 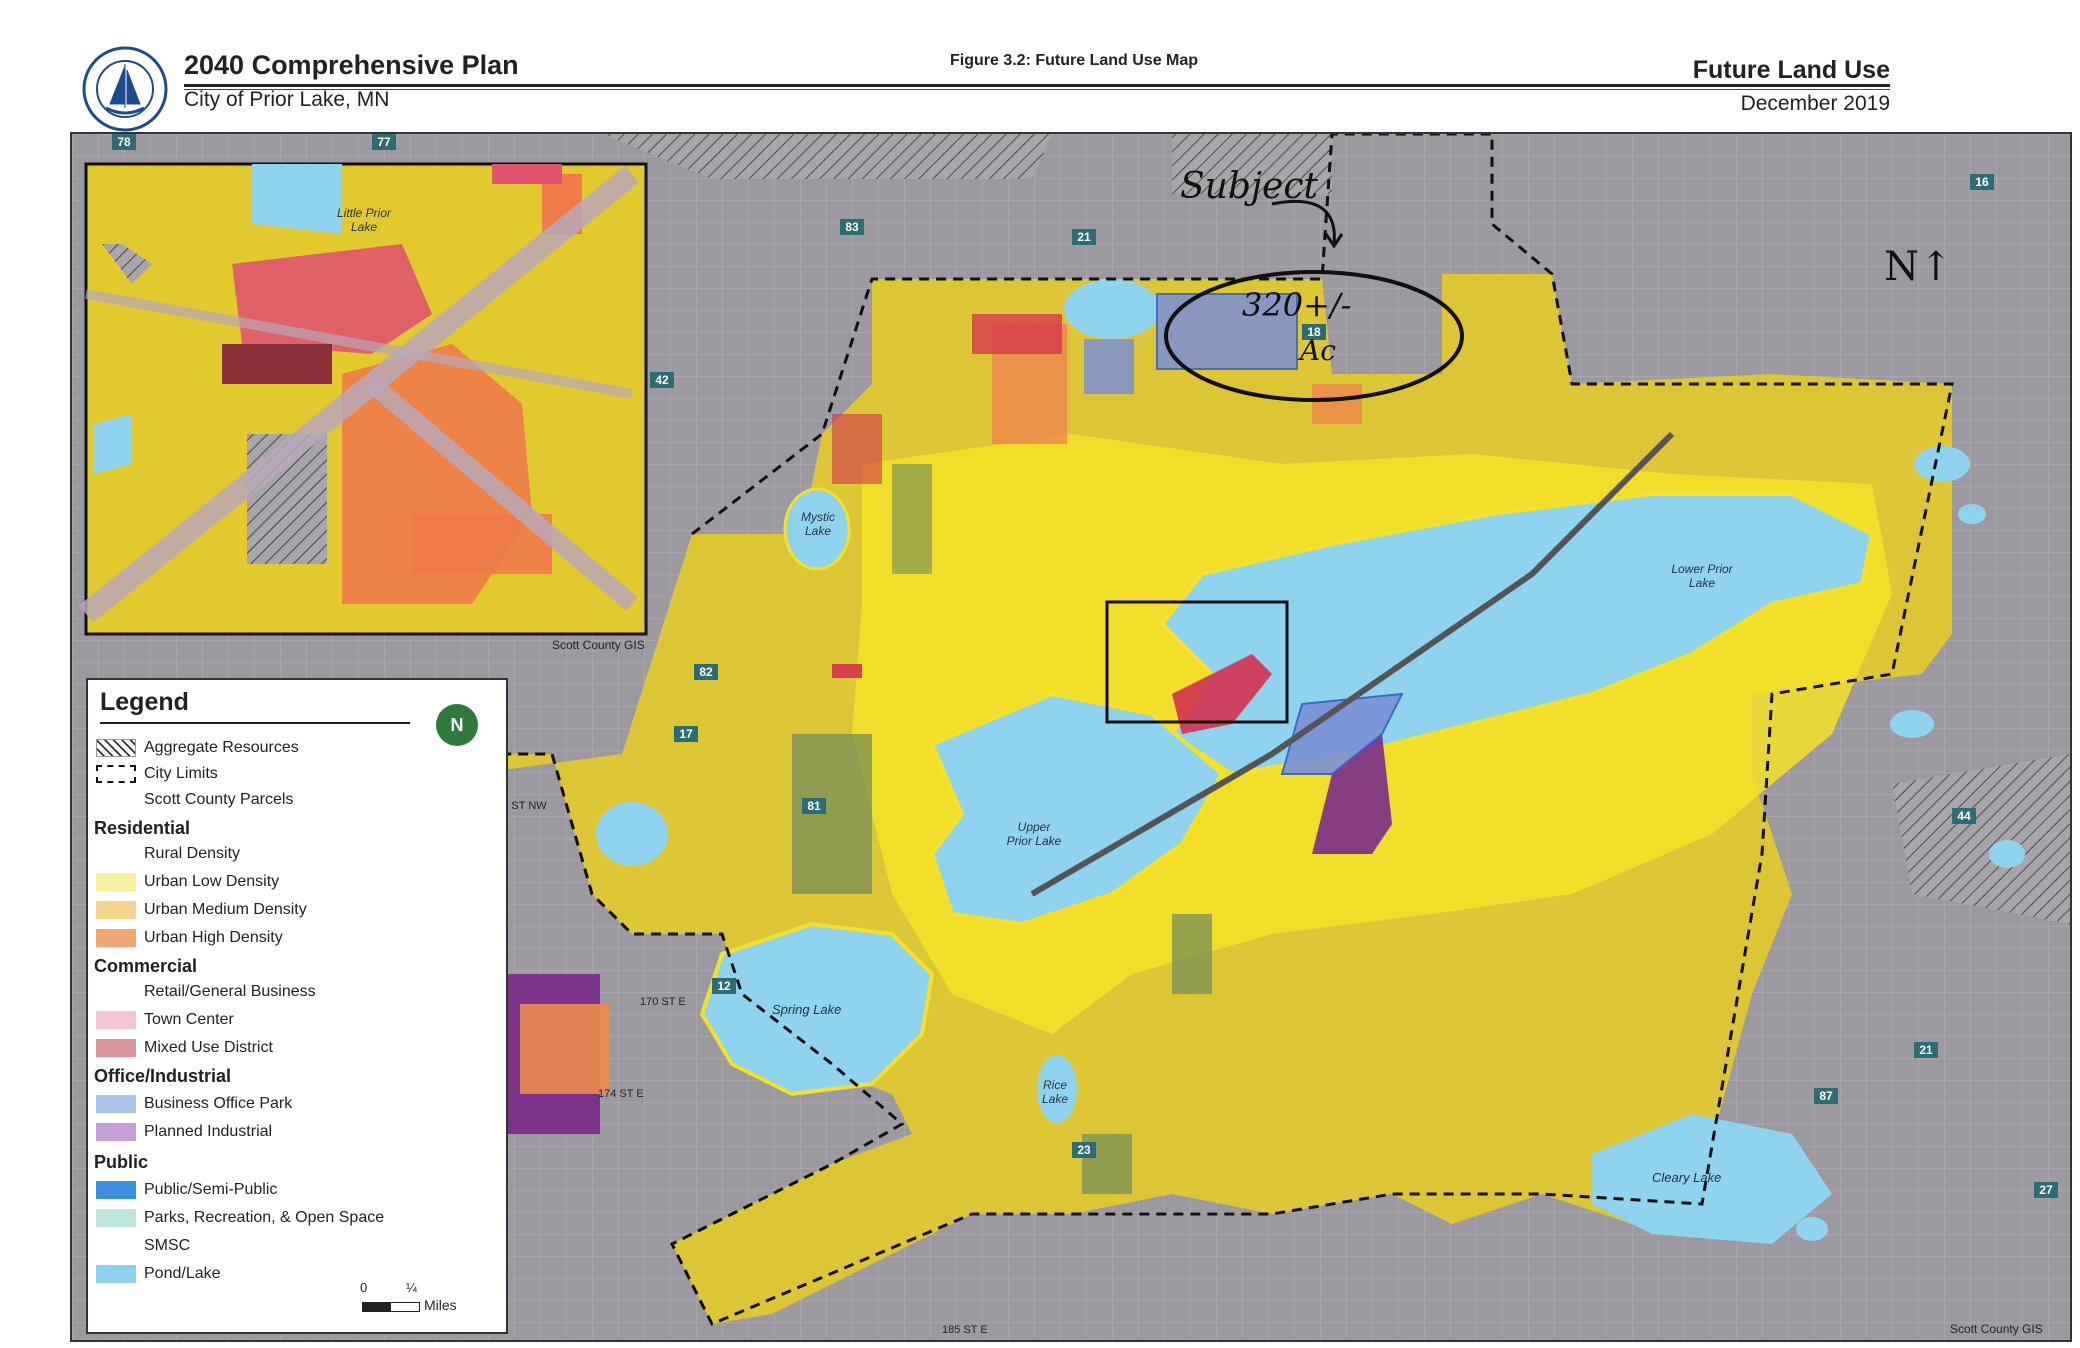 What do you see at coordinates (189, 938) in the screenshot?
I see `legend-item-high-density: Urban High Density` at bounding box center [189, 938].